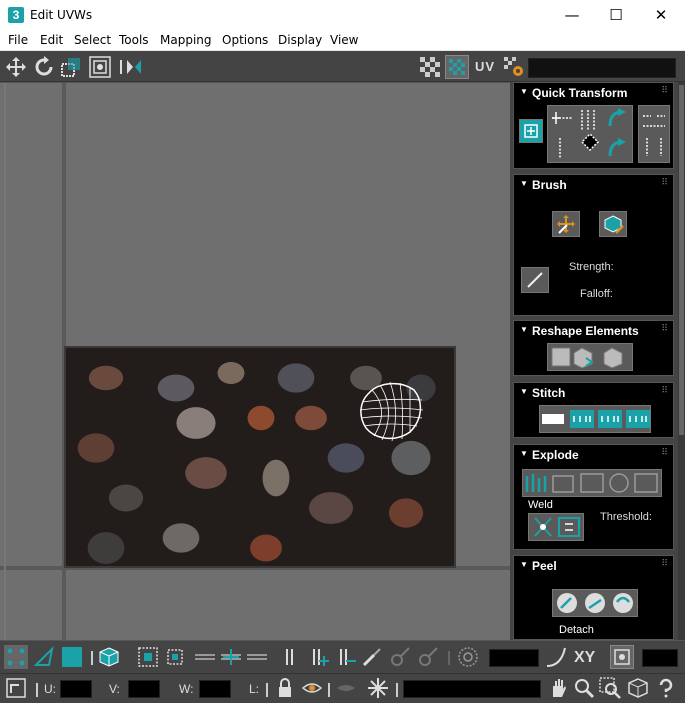  I want to click on grow-selection-icon, so click(148, 657).